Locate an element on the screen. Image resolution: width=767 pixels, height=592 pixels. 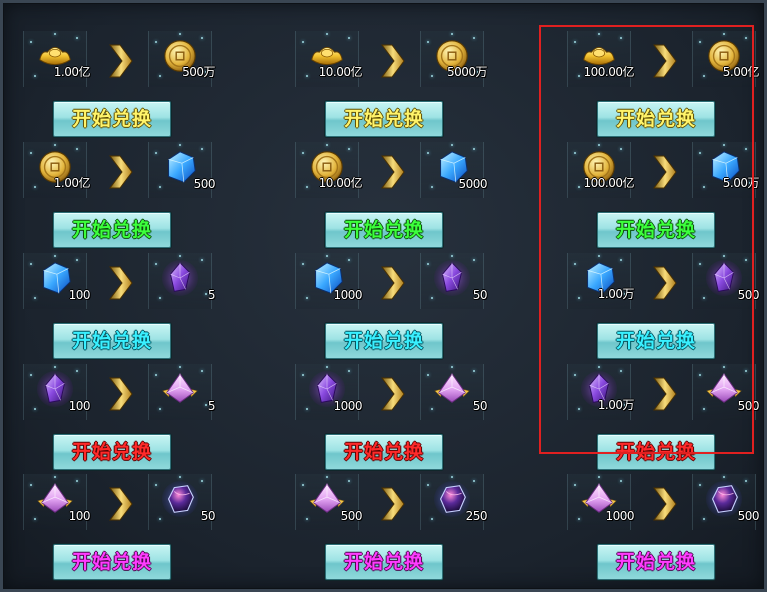
from-item-quantity: 500 is located at coordinates (351, 516).